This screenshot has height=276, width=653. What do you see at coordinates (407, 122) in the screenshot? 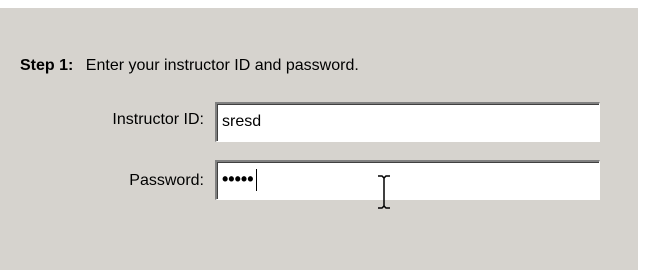
I see `instructor-id-field: sresd` at bounding box center [407, 122].